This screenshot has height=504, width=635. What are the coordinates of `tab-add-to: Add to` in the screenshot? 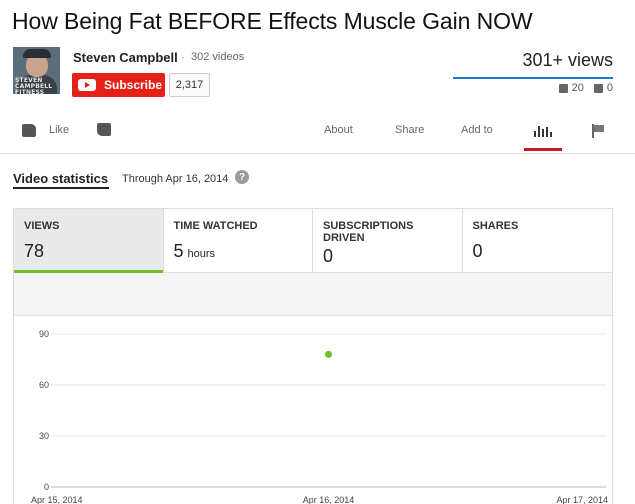 It's located at (477, 130).